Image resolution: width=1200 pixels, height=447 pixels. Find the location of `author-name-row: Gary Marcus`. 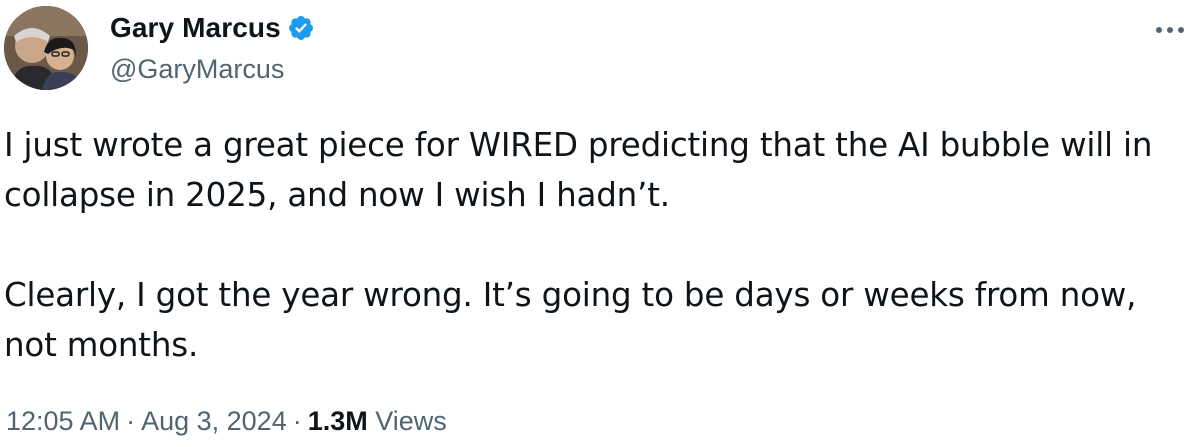

author-name-row: Gary Marcus is located at coordinates (212, 28).